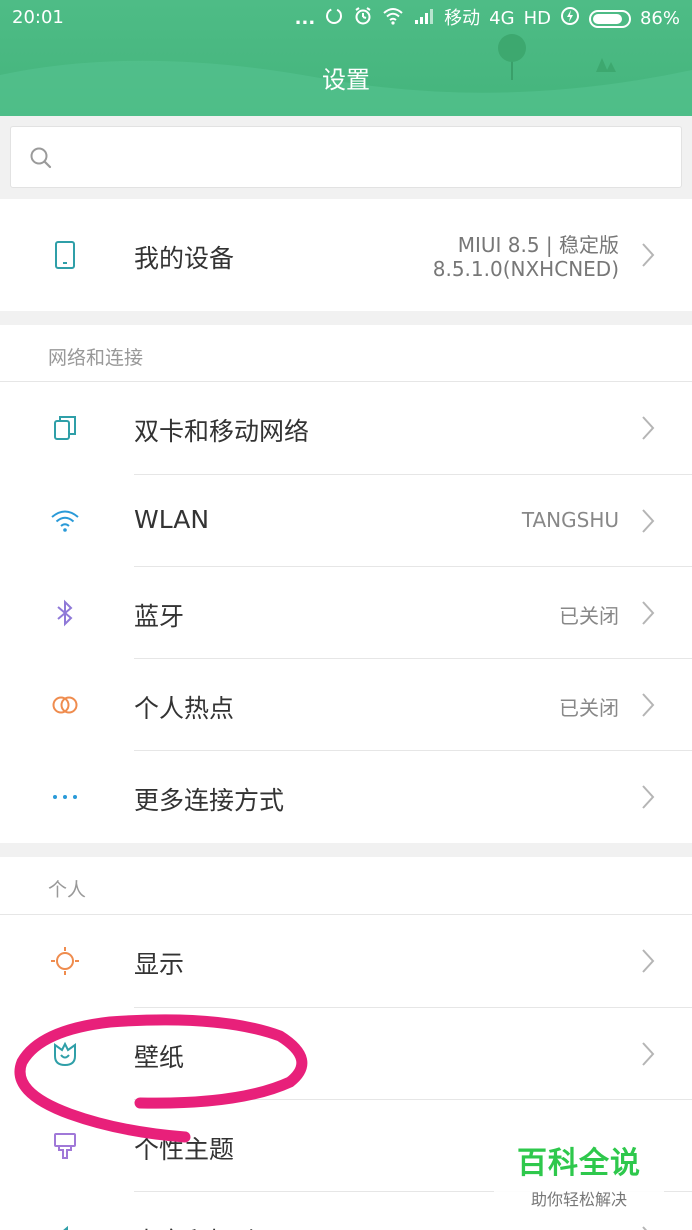  Describe the element at coordinates (537, 18) in the screenshot. I see `hd-label: HD` at that location.